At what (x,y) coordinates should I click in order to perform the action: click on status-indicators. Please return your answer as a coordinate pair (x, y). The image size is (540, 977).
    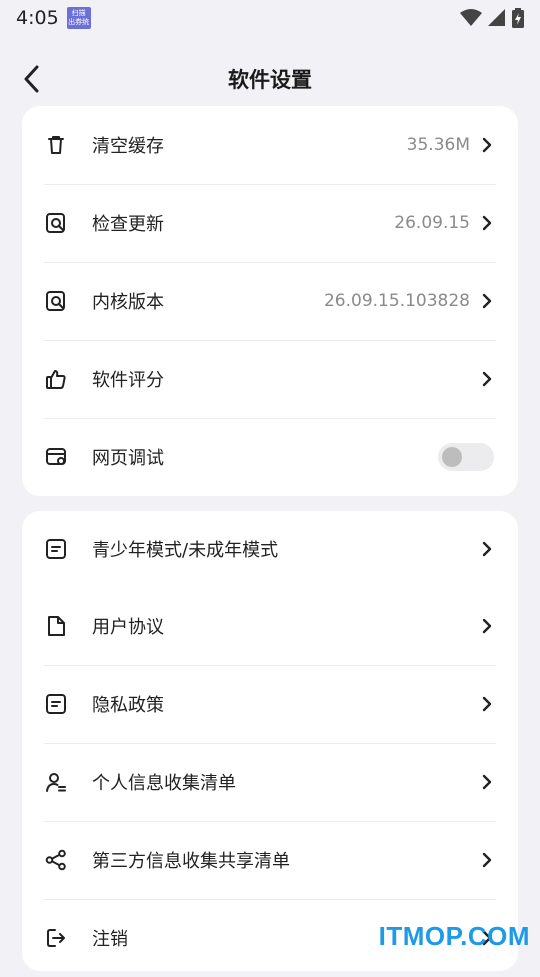
    Looking at the image, I should click on (492, 18).